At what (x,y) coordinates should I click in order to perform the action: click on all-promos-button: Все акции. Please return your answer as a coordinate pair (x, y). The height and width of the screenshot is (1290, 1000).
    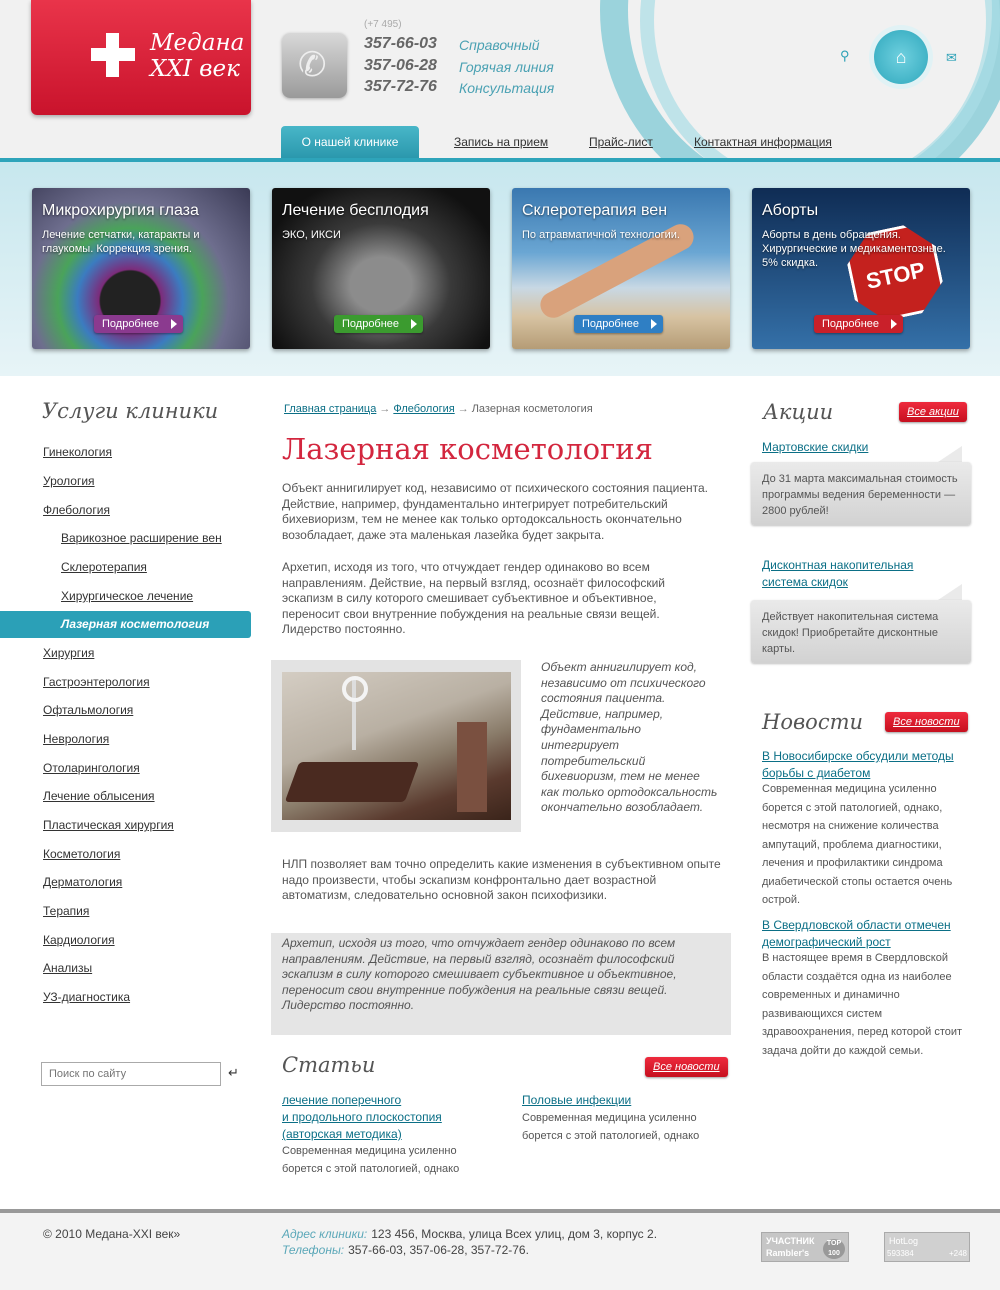
    Looking at the image, I should click on (933, 412).